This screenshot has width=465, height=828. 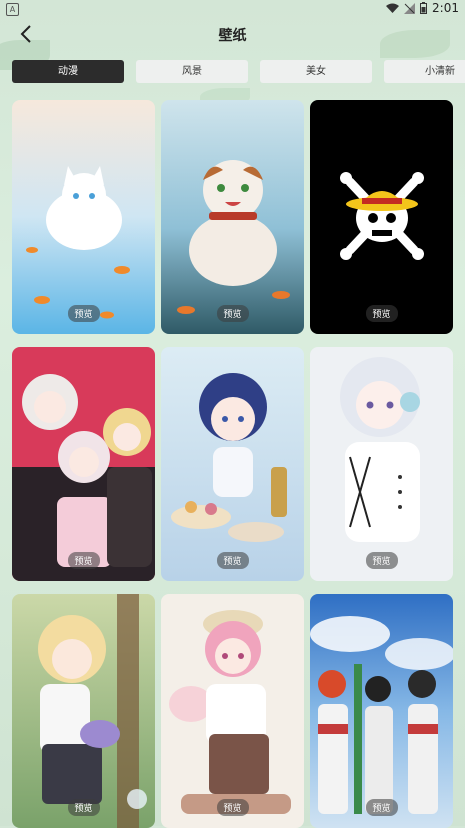 I want to click on status-time: 2:01, so click(x=445, y=8).